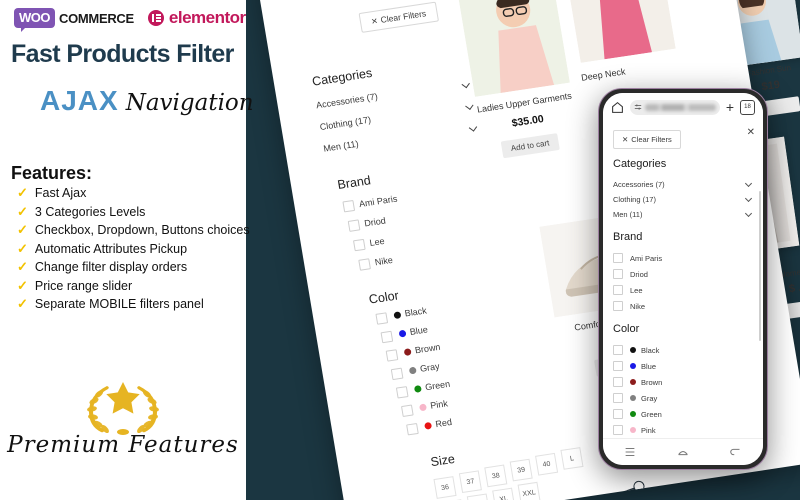 Image resolution: width=800 pixels, height=500 pixels. What do you see at coordinates (398, 17) in the screenshot?
I see `clear-filters-button: ✕Clear Filters` at bounding box center [398, 17].